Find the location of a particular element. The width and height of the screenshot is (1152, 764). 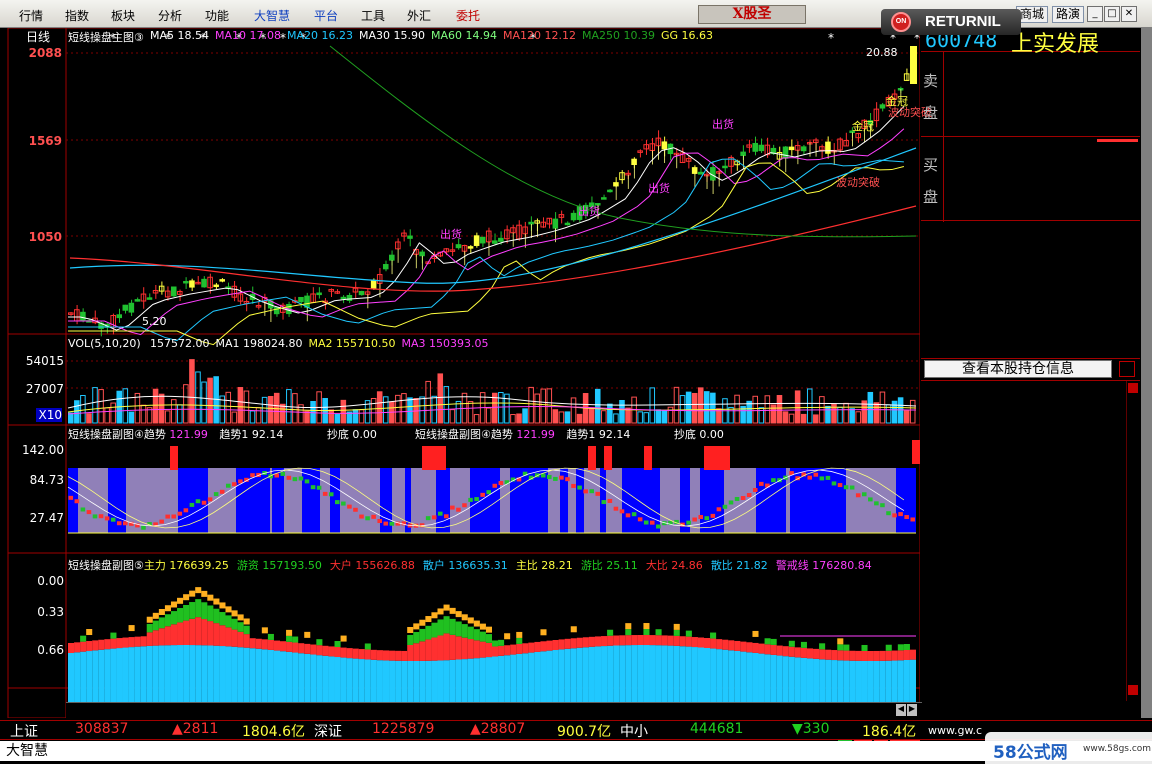

vol-scale-badge: X10 is located at coordinates (49, 415).